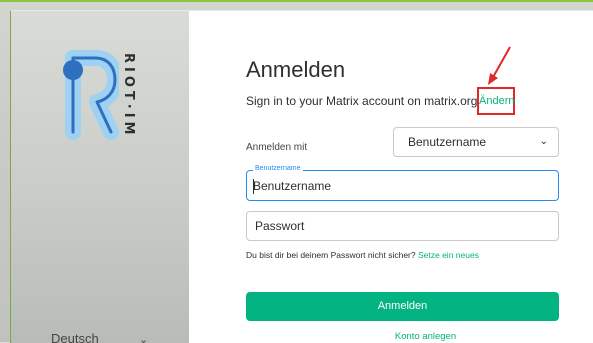  I want to click on annotation-arrow-icon, so click(499, 65).